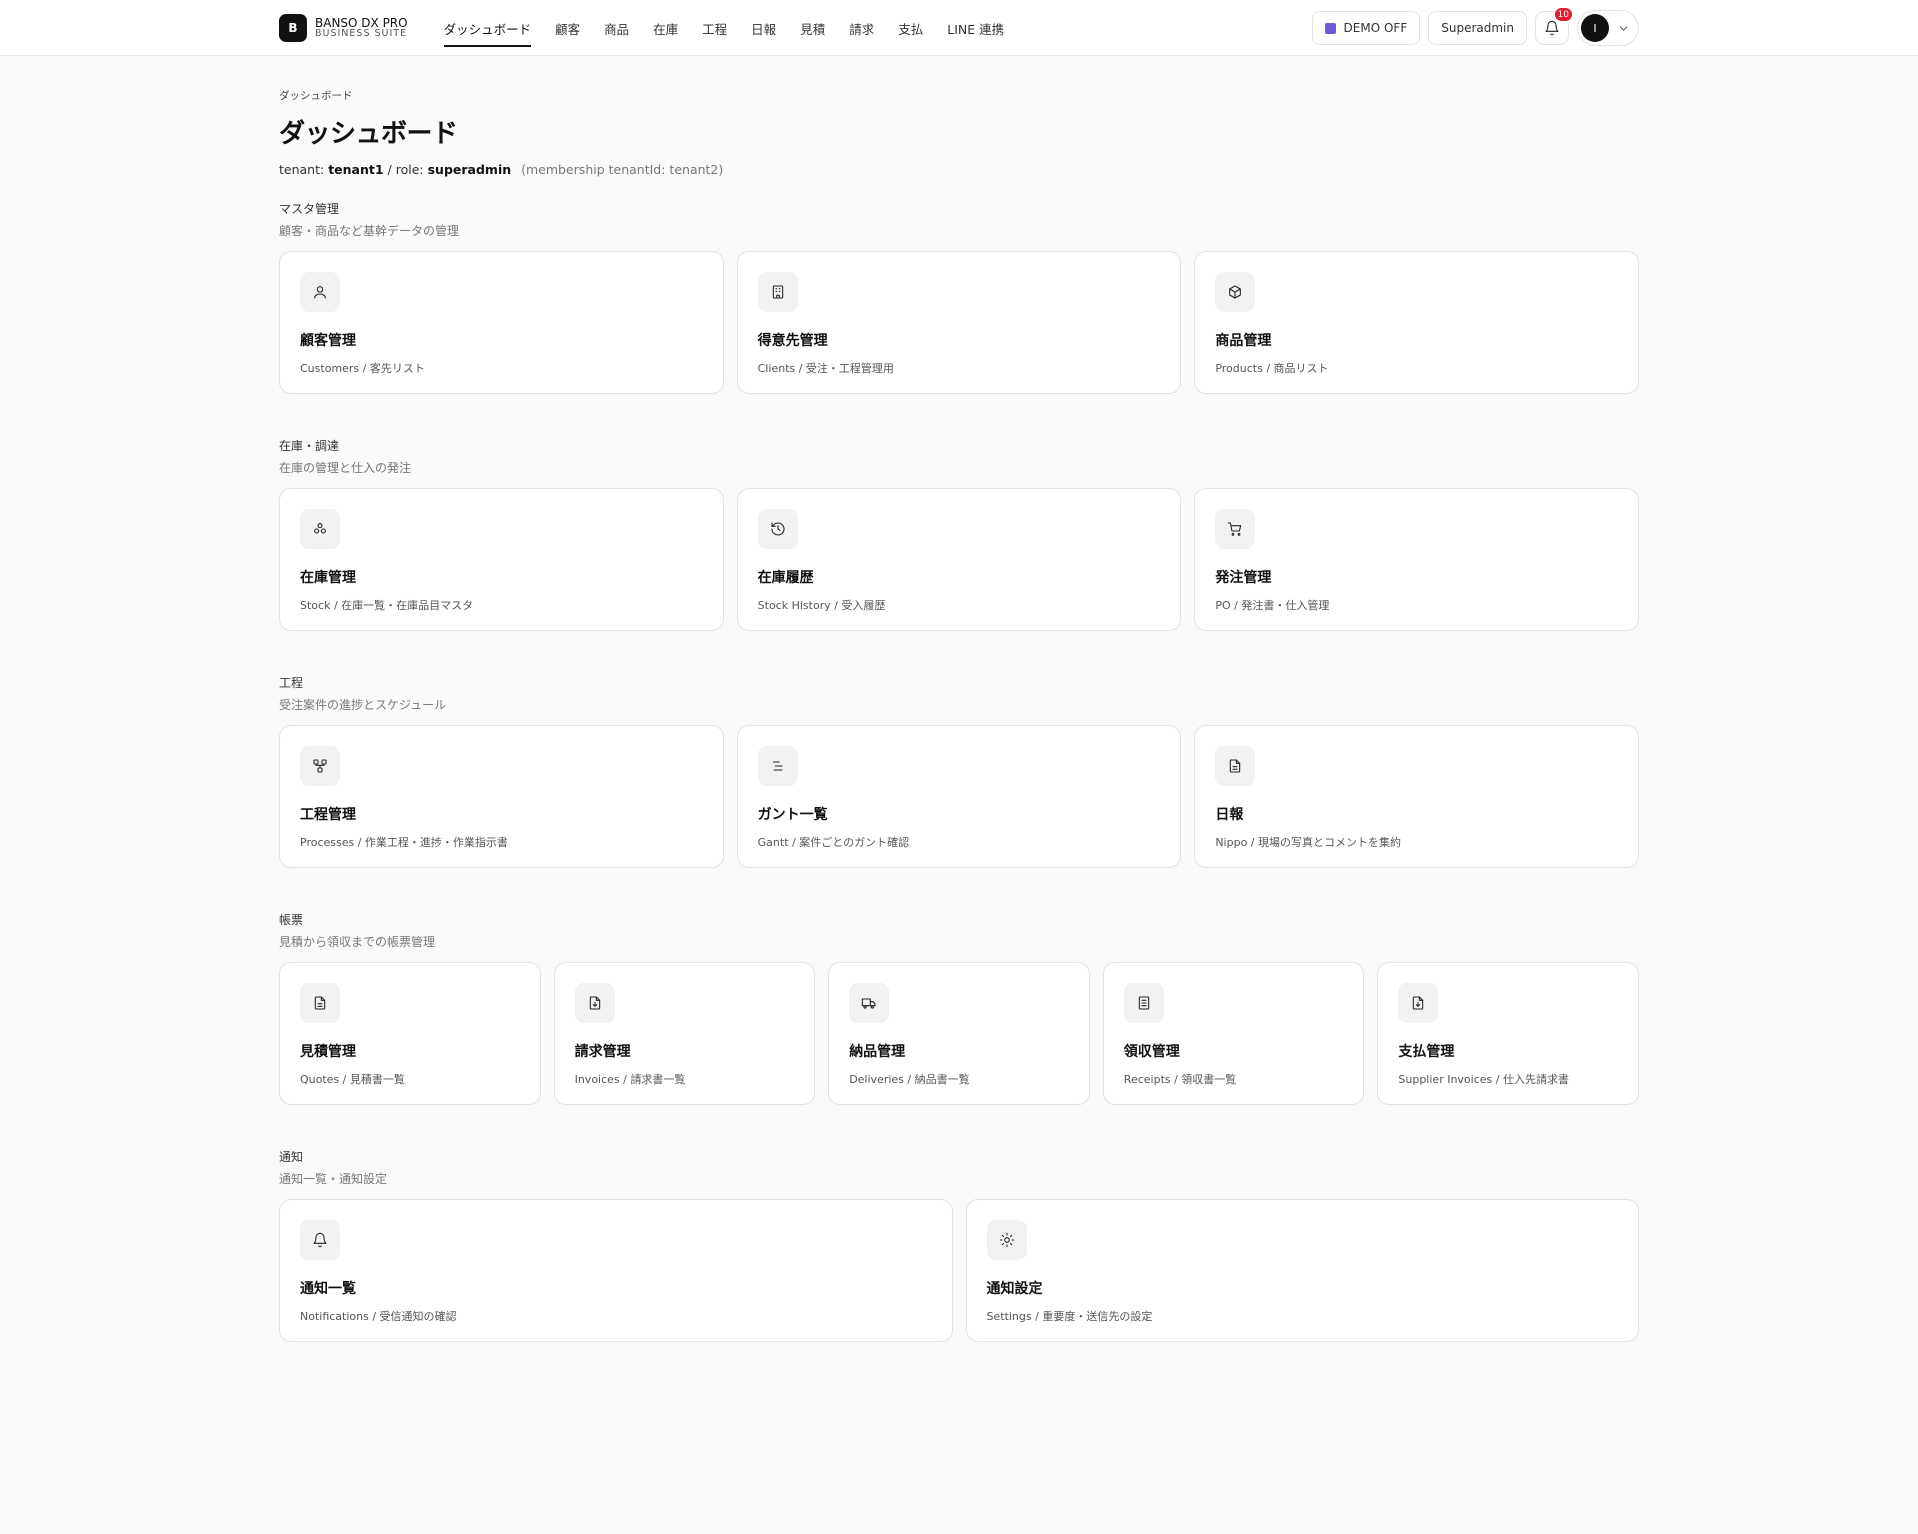 This screenshot has width=1918, height=1534. I want to click on page-title: ダッシュボード, so click(368, 134).